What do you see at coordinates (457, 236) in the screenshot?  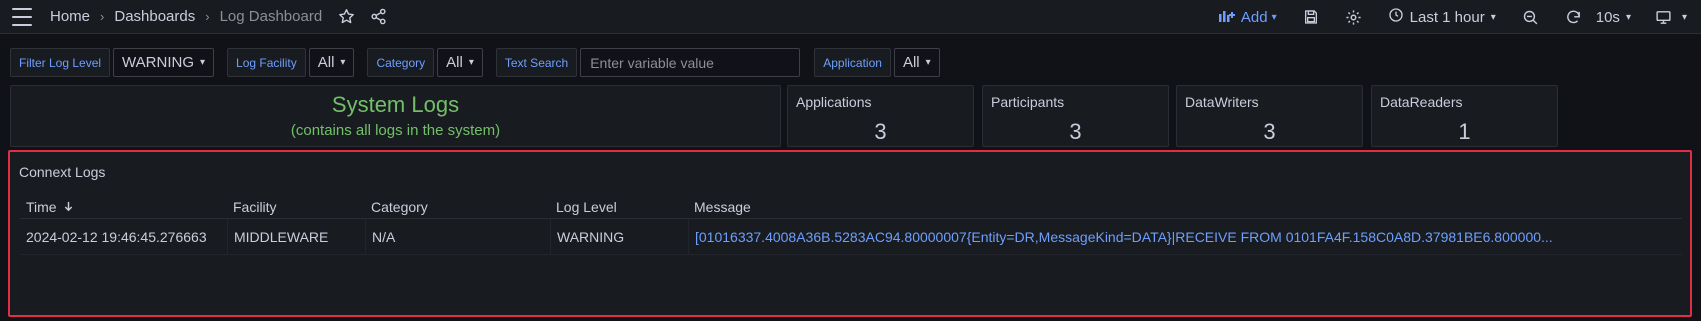 I see `cell-category: N/A` at bounding box center [457, 236].